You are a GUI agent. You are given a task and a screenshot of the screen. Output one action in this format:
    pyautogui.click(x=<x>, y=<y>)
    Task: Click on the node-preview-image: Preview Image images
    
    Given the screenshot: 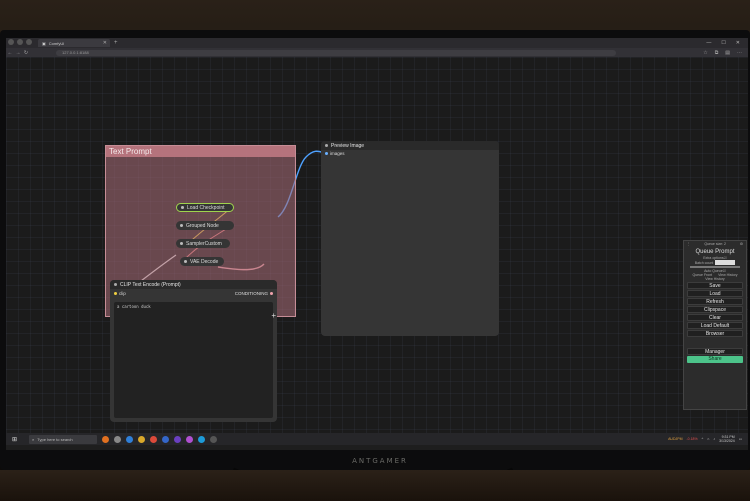 What is the action you would take?
    pyautogui.click(x=410, y=238)
    